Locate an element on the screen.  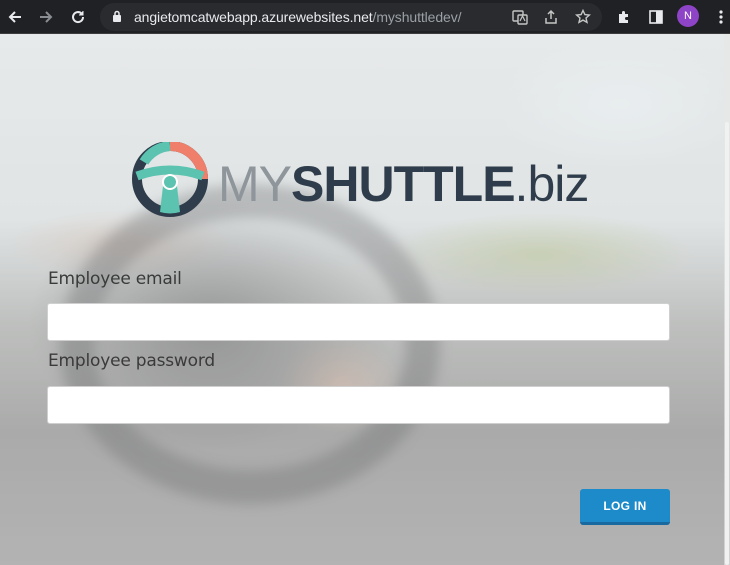
logo-my: MY is located at coordinates (255, 184).